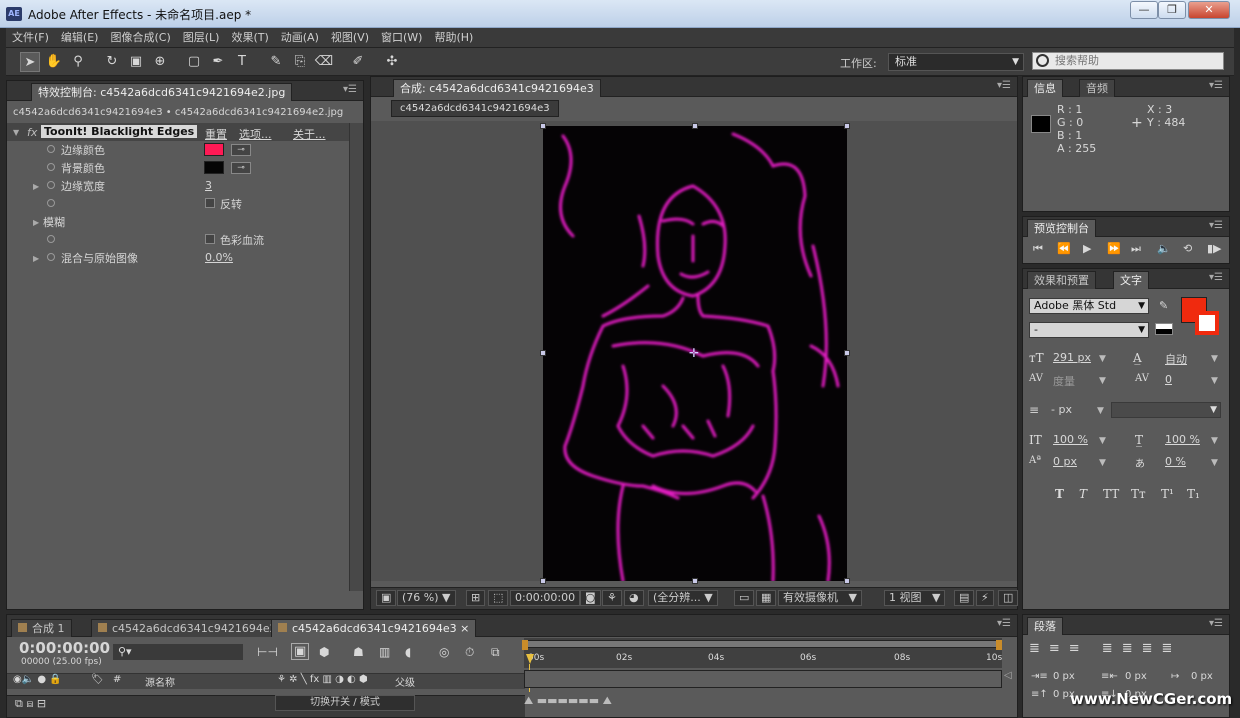 The image size is (1240, 718). What do you see at coordinates (525, 645) in the screenshot?
I see `work-area-start-handle` at bounding box center [525, 645].